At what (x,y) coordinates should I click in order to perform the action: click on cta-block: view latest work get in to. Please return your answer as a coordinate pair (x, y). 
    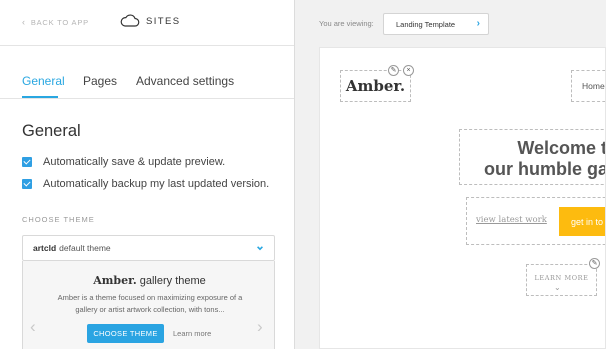
    Looking at the image, I should click on (535, 221).